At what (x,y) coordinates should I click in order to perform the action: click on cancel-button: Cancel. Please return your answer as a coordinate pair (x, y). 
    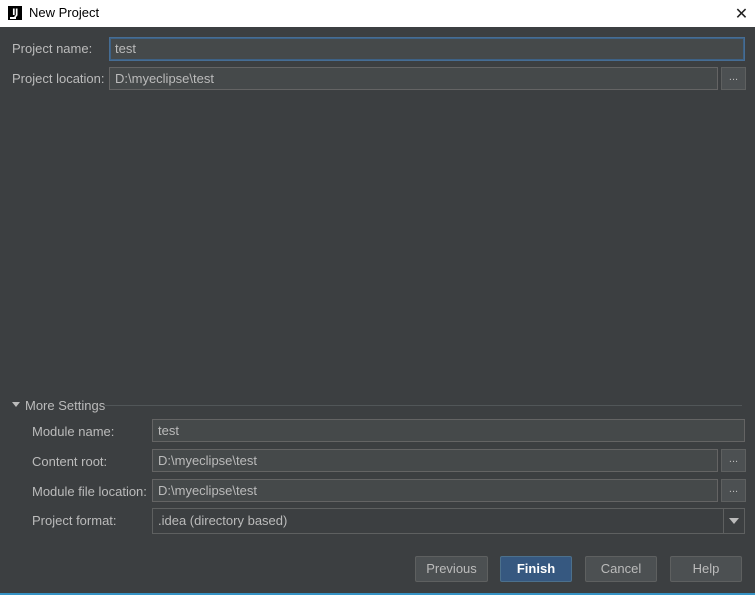
    Looking at the image, I should click on (621, 569).